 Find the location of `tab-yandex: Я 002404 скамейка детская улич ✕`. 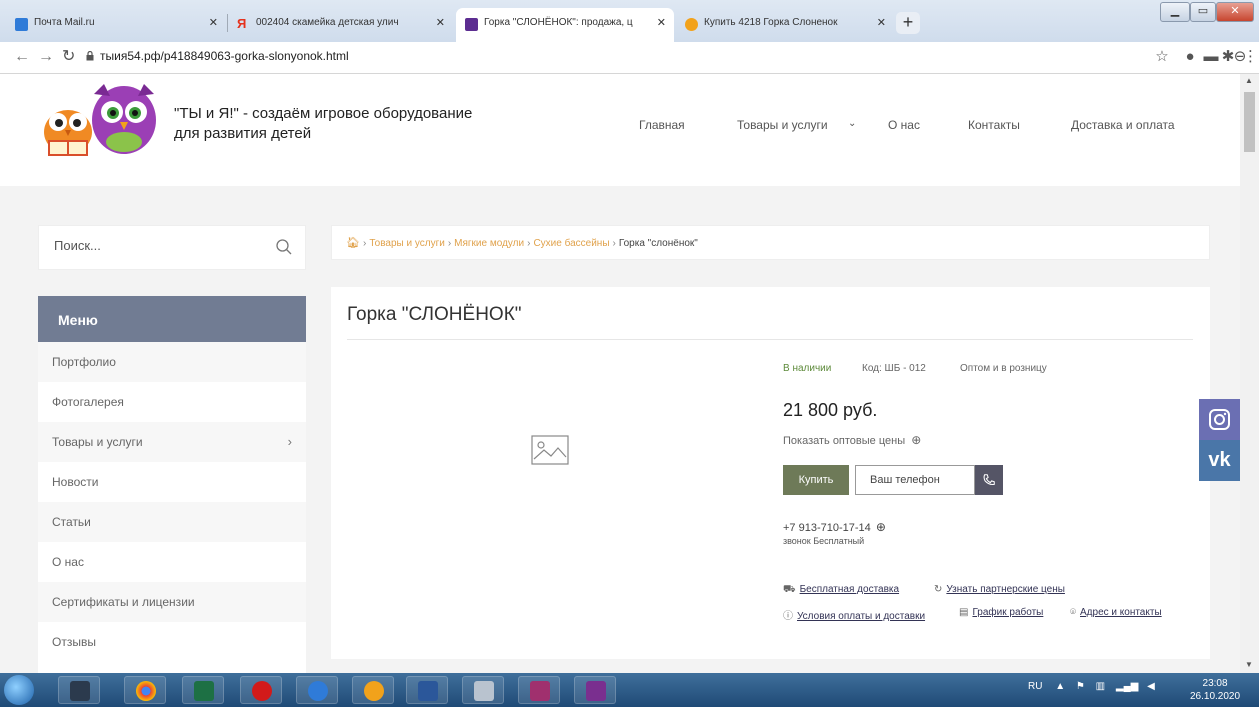

tab-yandex: Я 002404 скамейка детская улич ✕ is located at coordinates (340, 25).